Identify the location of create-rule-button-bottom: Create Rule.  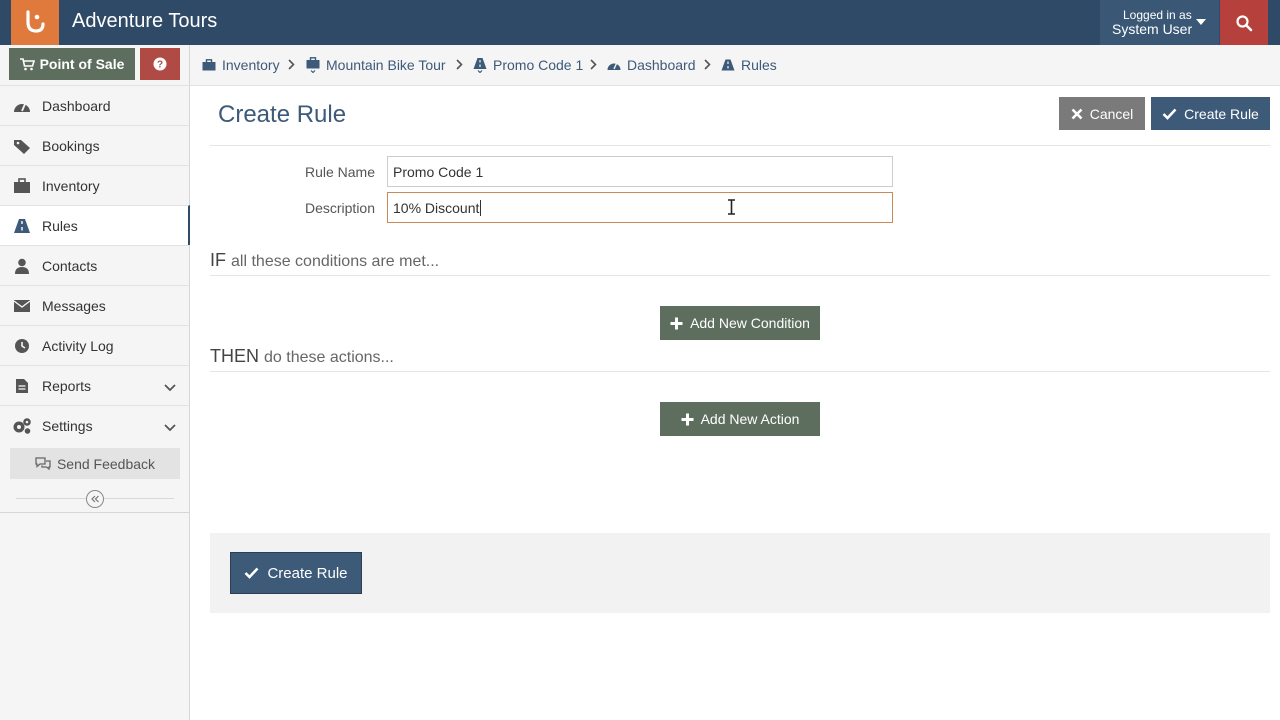
(296, 573).